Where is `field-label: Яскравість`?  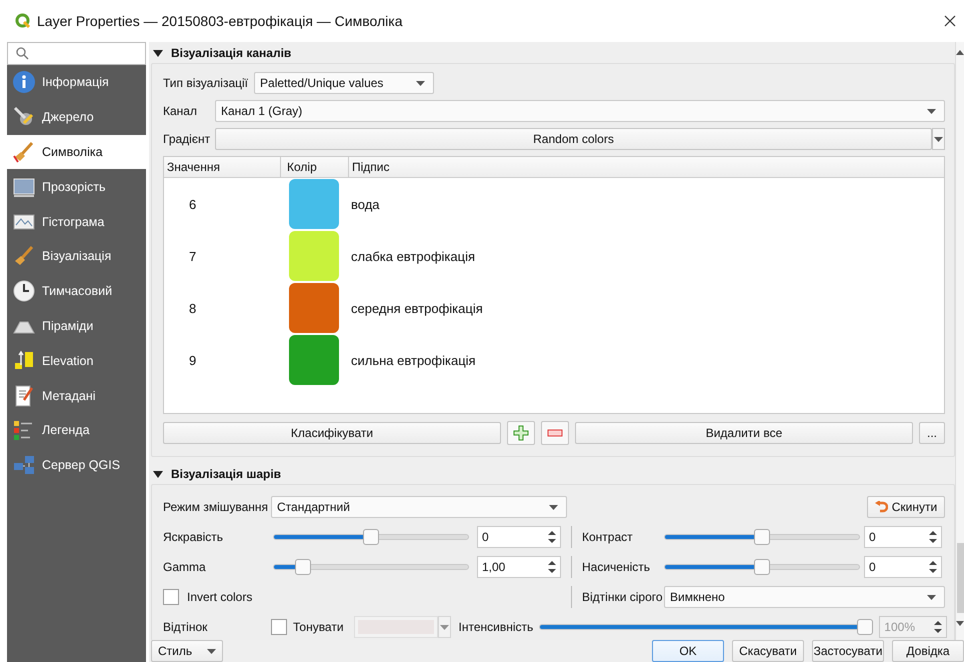
field-label: Яскравість is located at coordinates (193, 537).